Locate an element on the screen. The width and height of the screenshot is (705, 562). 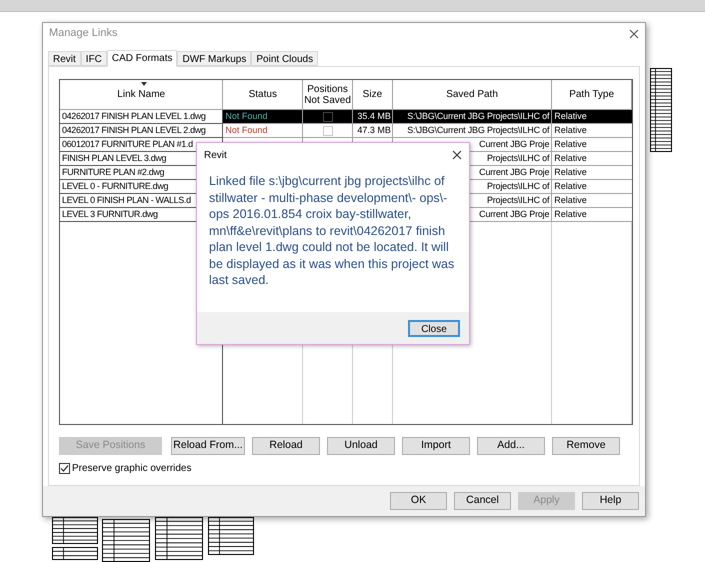
table-cell: 04262017 FINISH PLAN LEVEL 1.dwg is located at coordinates (142, 117).